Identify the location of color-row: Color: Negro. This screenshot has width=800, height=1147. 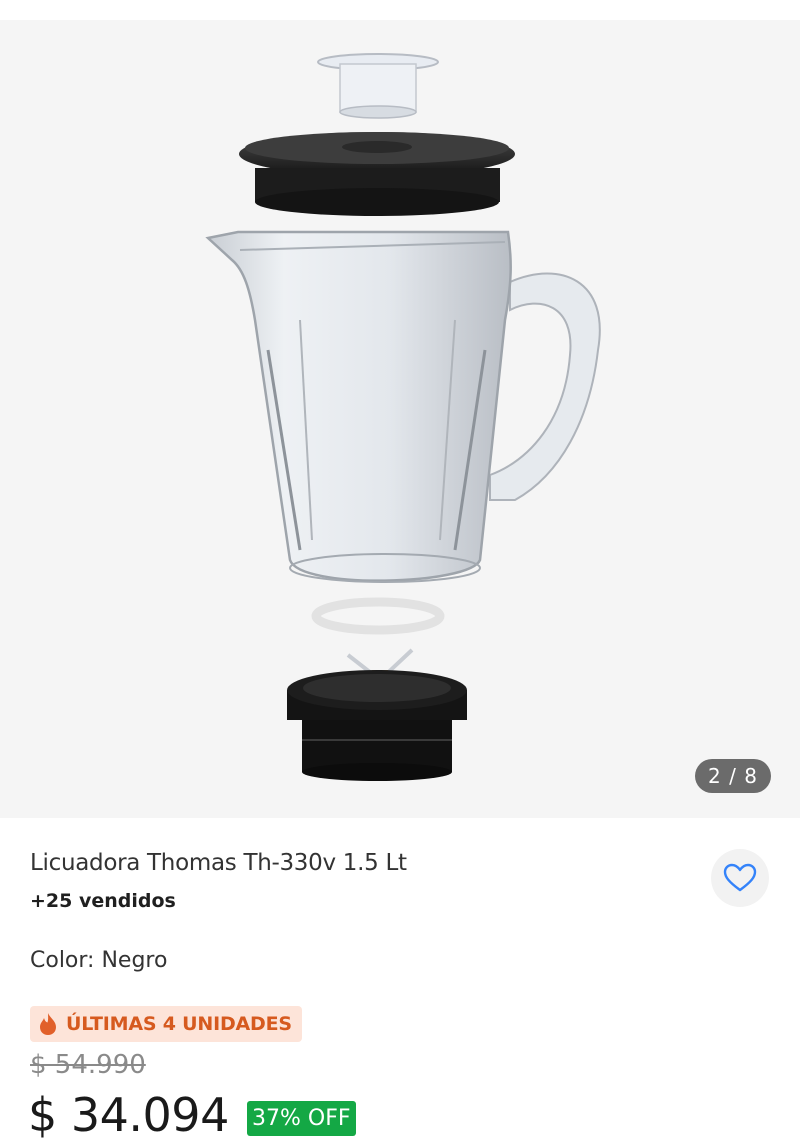
(98, 960).